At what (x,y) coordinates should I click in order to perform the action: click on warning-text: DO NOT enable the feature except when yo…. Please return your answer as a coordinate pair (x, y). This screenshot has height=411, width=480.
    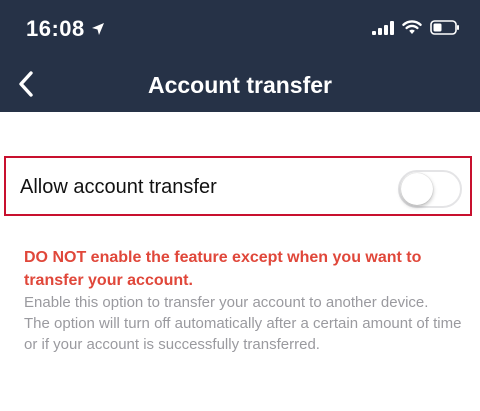
    Looking at the image, I should click on (223, 269).